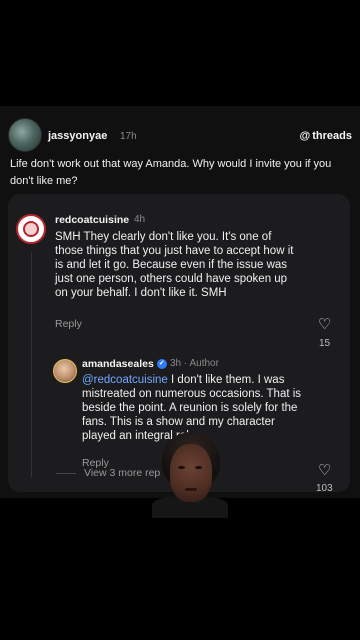 The image size is (360, 640). Describe the element at coordinates (68, 324) in the screenshot. I see `reply-button: Reply` at that location.